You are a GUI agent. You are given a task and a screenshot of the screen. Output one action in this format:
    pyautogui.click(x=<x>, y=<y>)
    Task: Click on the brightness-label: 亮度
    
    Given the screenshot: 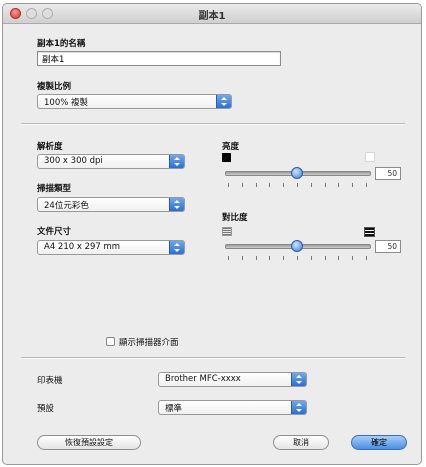 What is the action you would take?
    pyautogui.click(x=231, y=147)
    